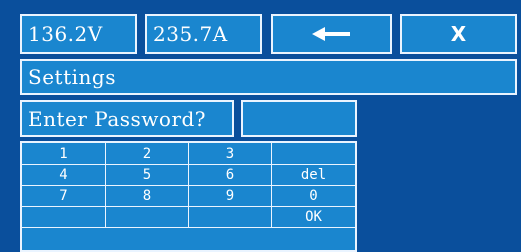  What do you see at coordinates (190, 34) in the screenshot?
I see `current-value: 235.7A` at bounding box center [190, 34].